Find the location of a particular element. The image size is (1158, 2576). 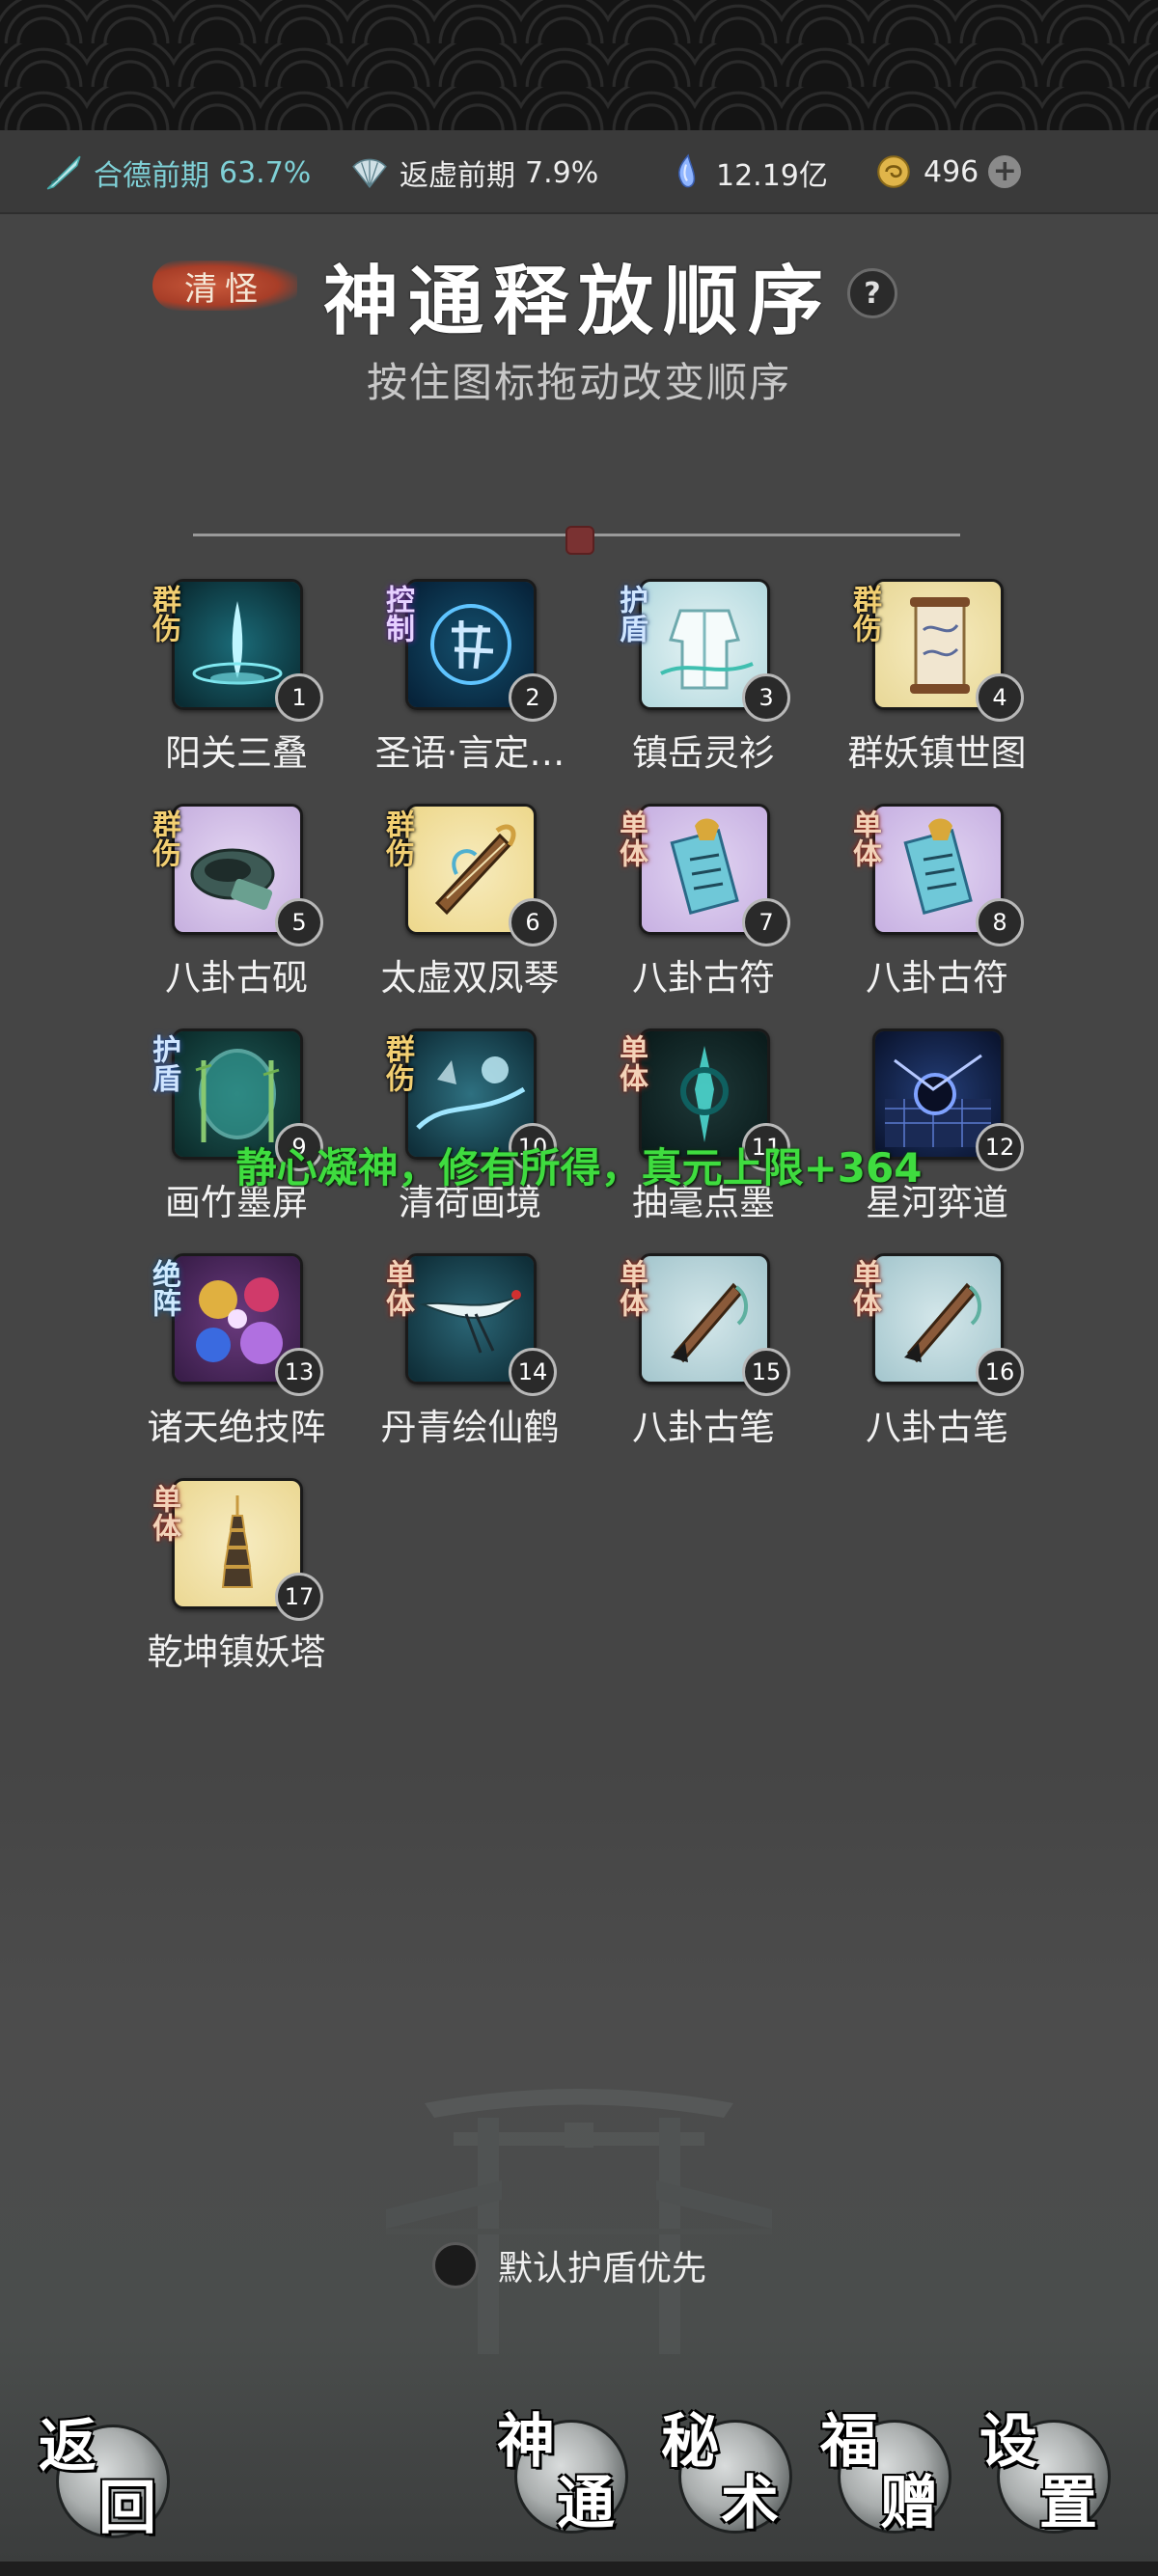

default-shield-label: 默认护盾优先 is located at coordinates (602, 2269).